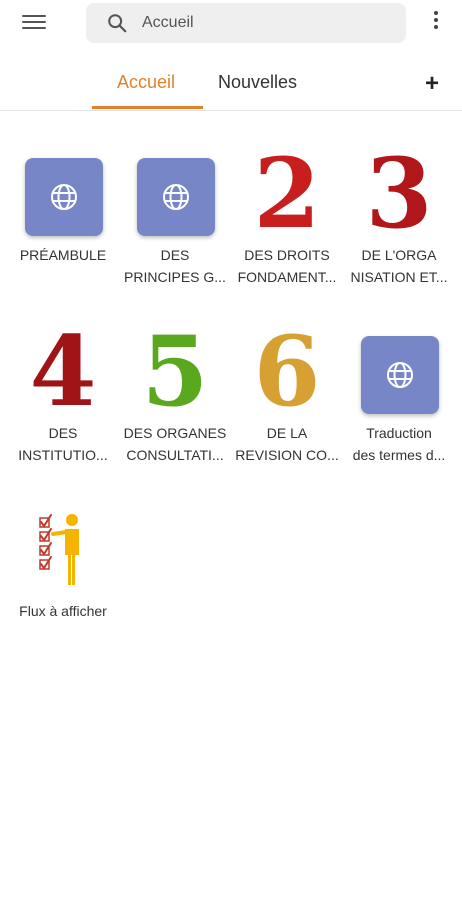 This screenshot has width=462, height=900. Describe the element at coordinates (432, 84) in the screenshot. I see `add-tab-icon: +` at that location.